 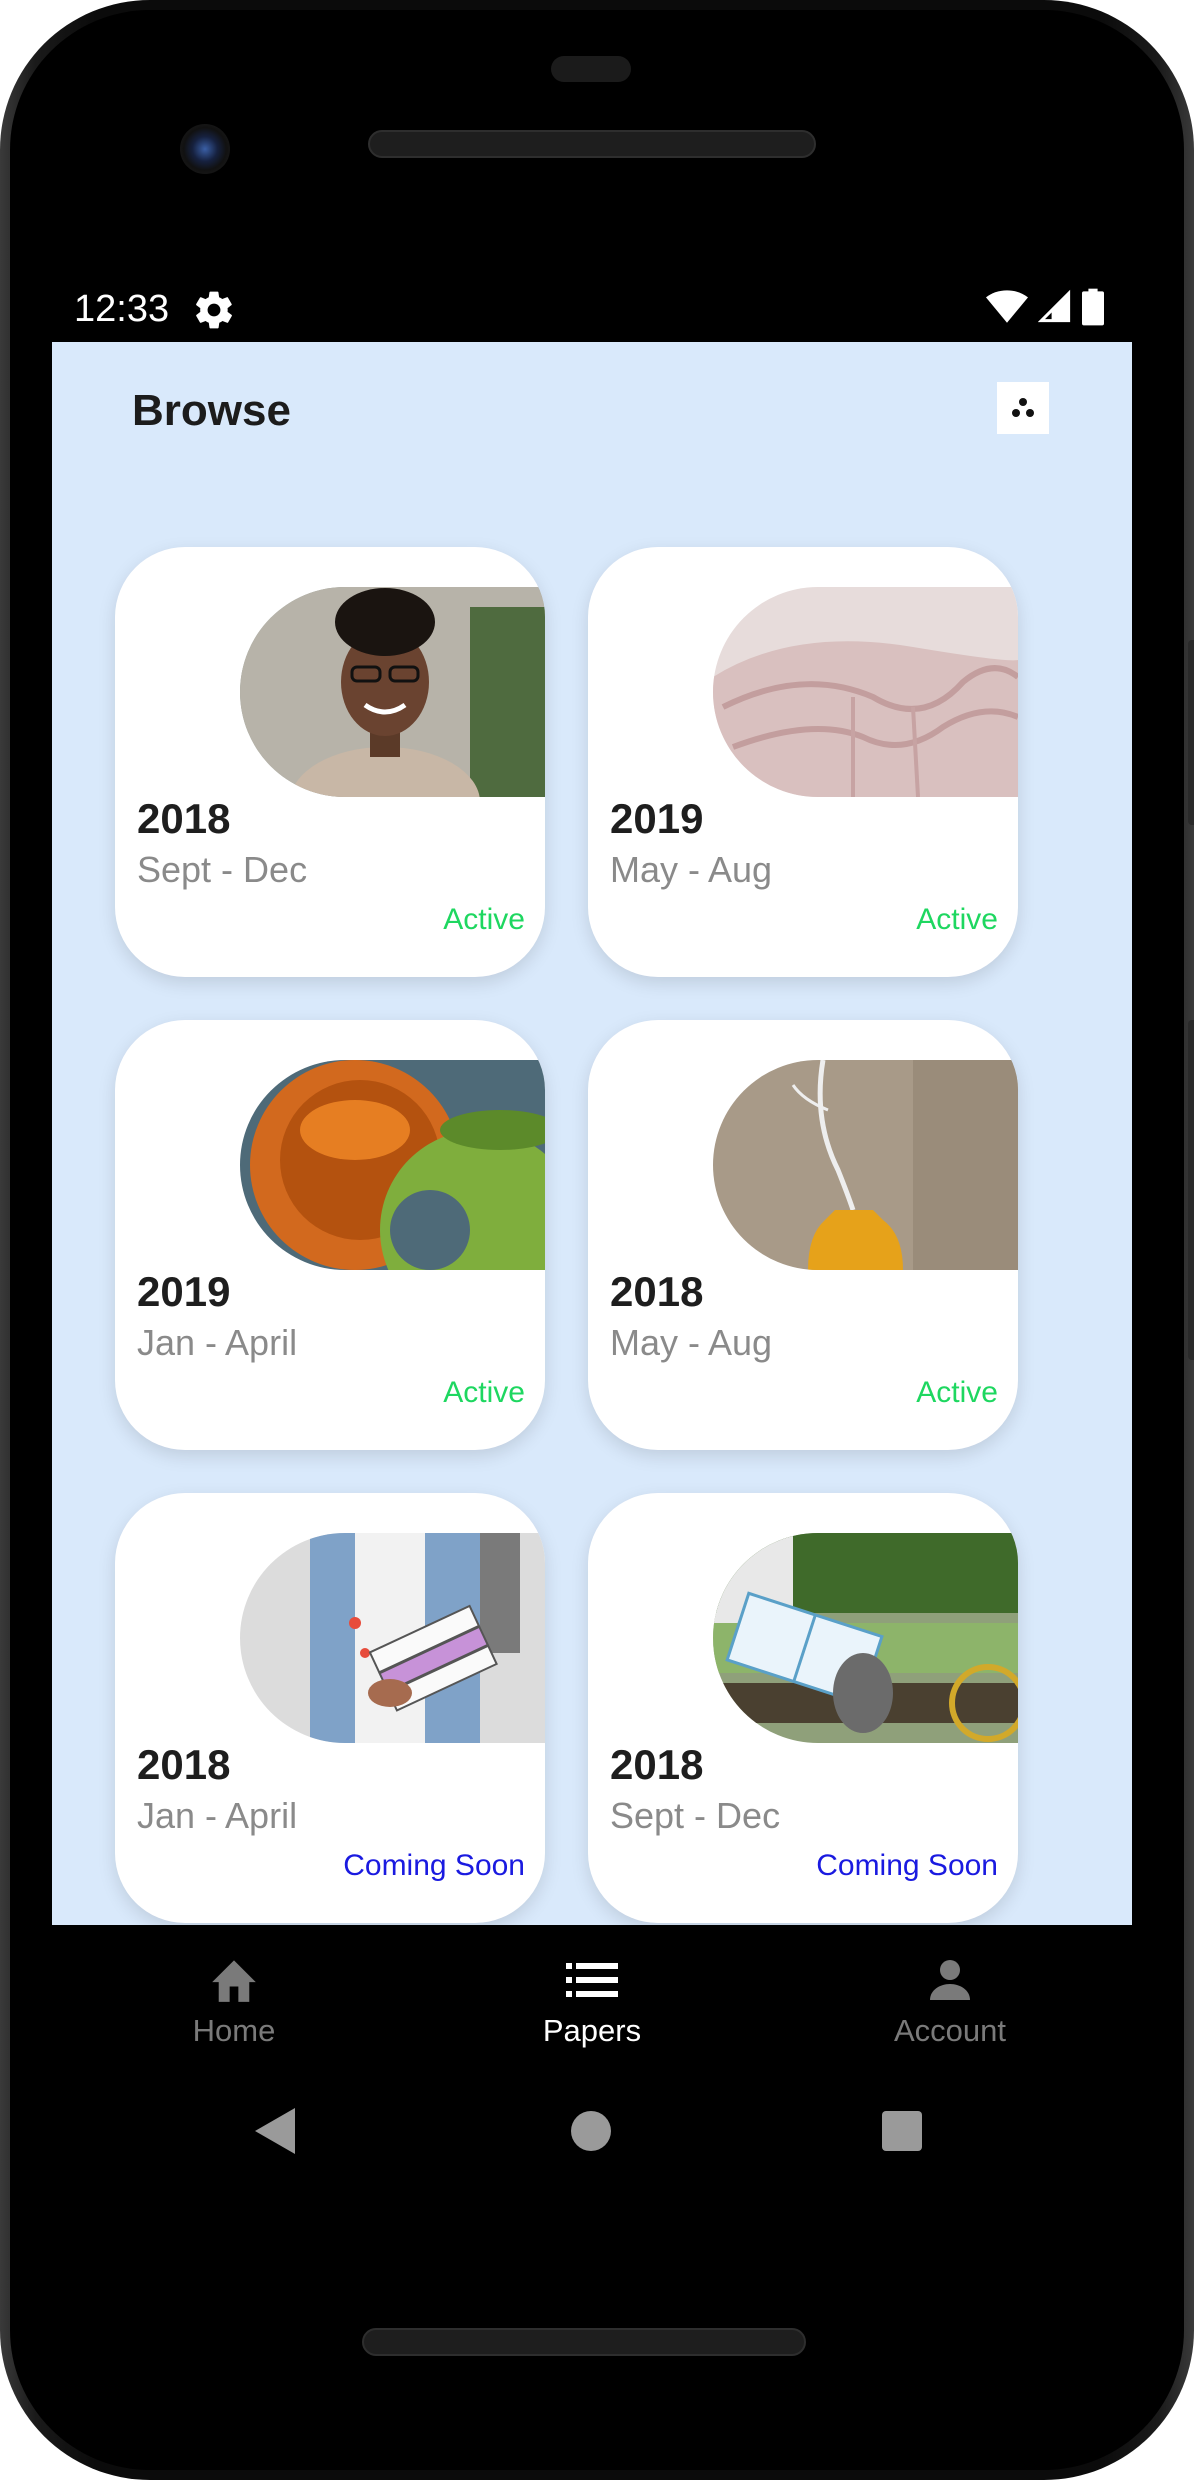 What do you see at coordinates (591, 2131) in the screenshot?
I see `home-circle-icon` at bounding box center [591, 2131].